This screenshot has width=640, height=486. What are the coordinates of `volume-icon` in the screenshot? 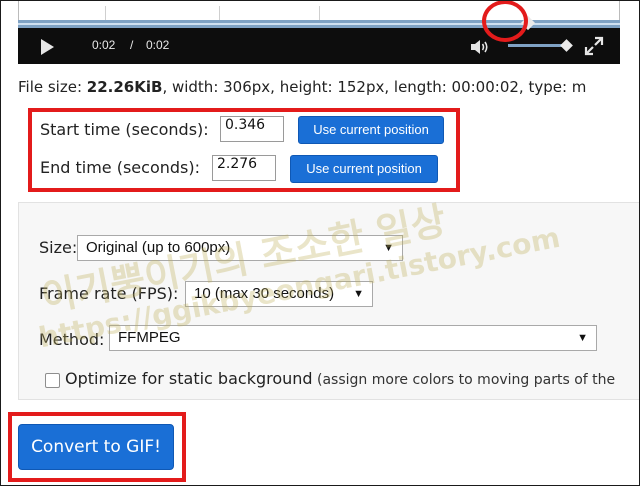 It's located at (480, 47).